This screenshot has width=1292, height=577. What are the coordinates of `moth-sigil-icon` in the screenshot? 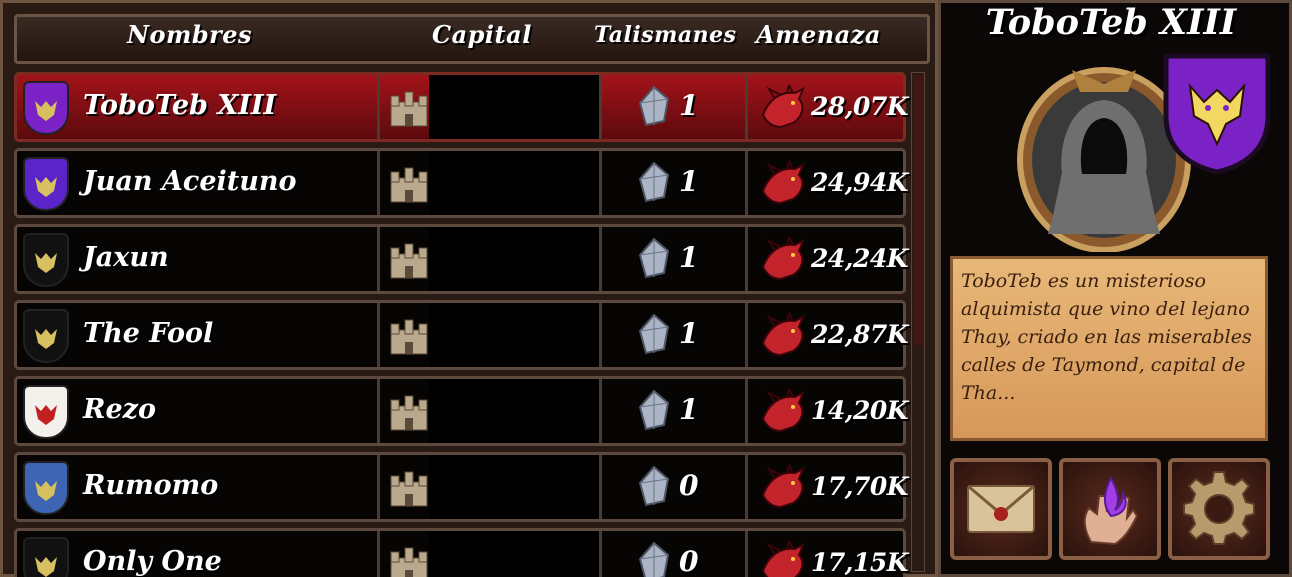 It's located at (46, 336).